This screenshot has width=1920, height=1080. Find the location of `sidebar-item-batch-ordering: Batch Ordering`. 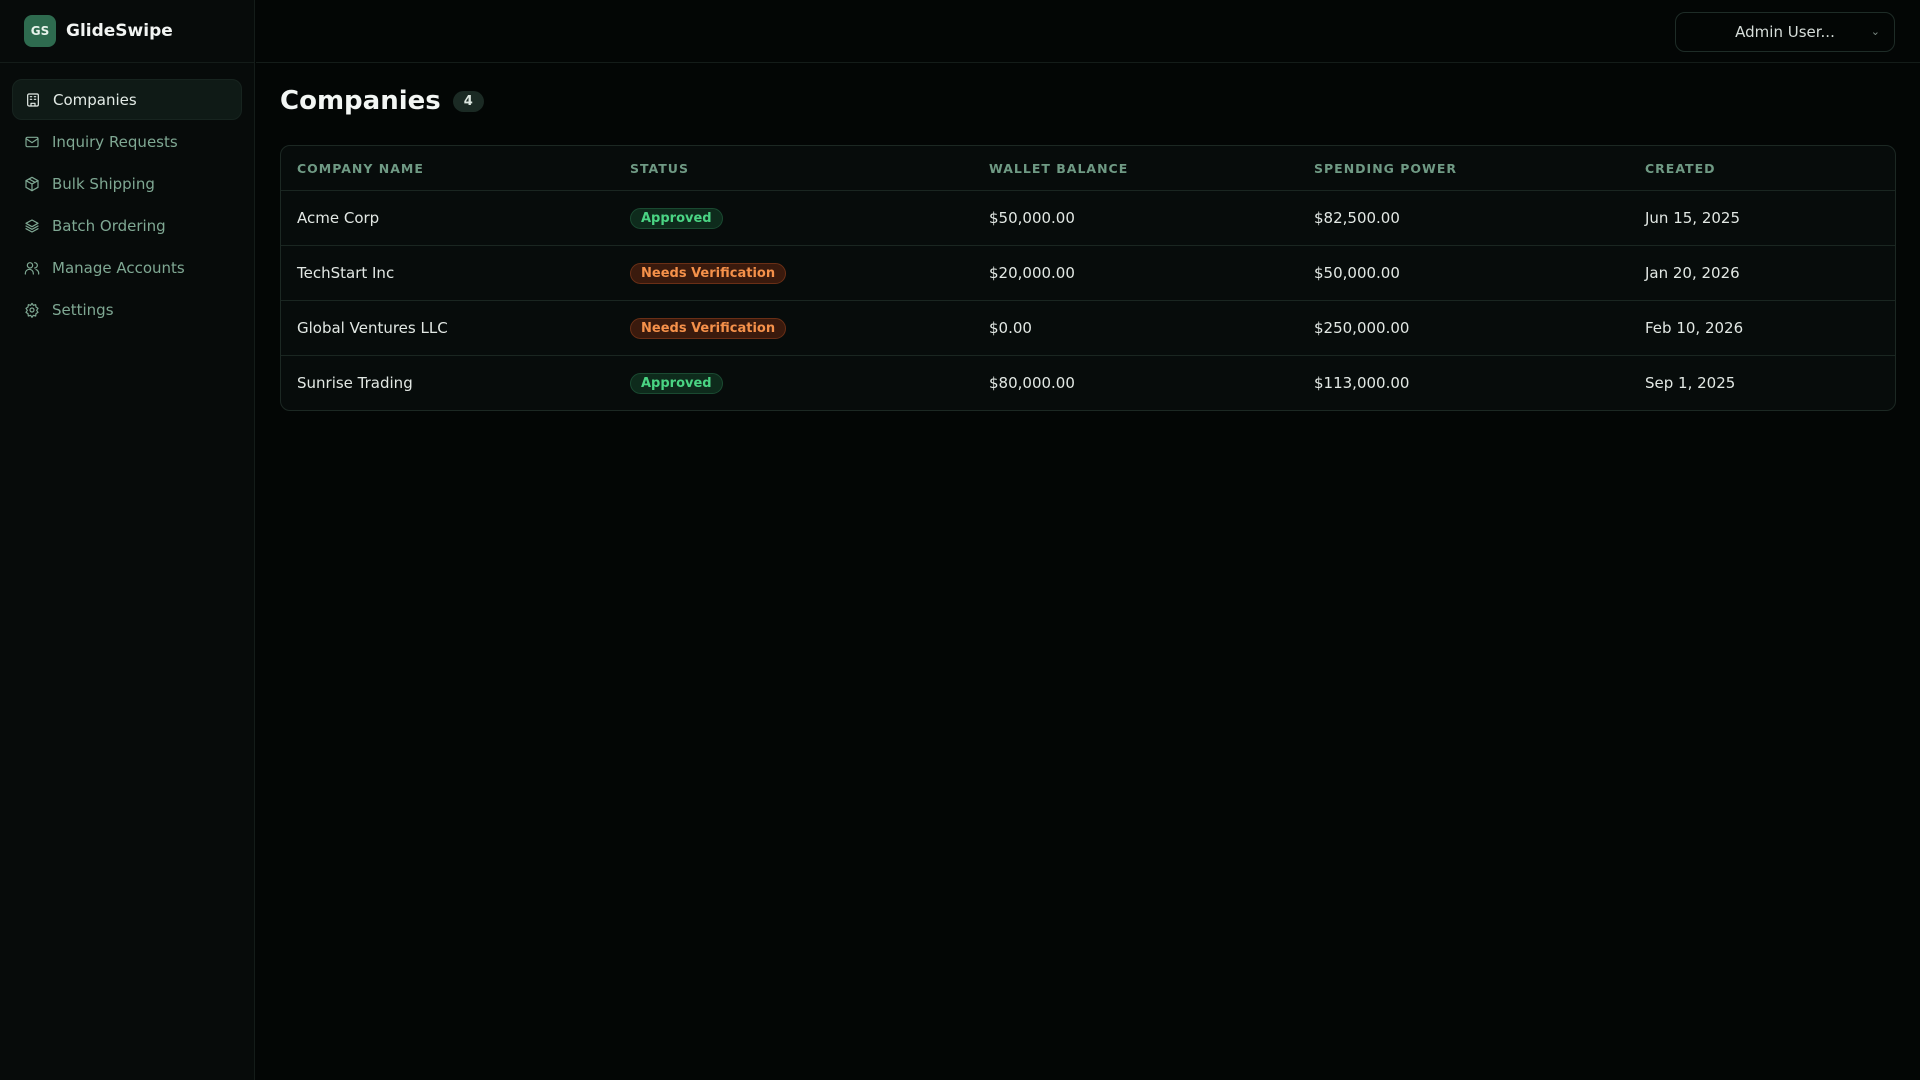

sidebar-item-batch-ordering: Batch Ordering is located at coordinates (127, 225).